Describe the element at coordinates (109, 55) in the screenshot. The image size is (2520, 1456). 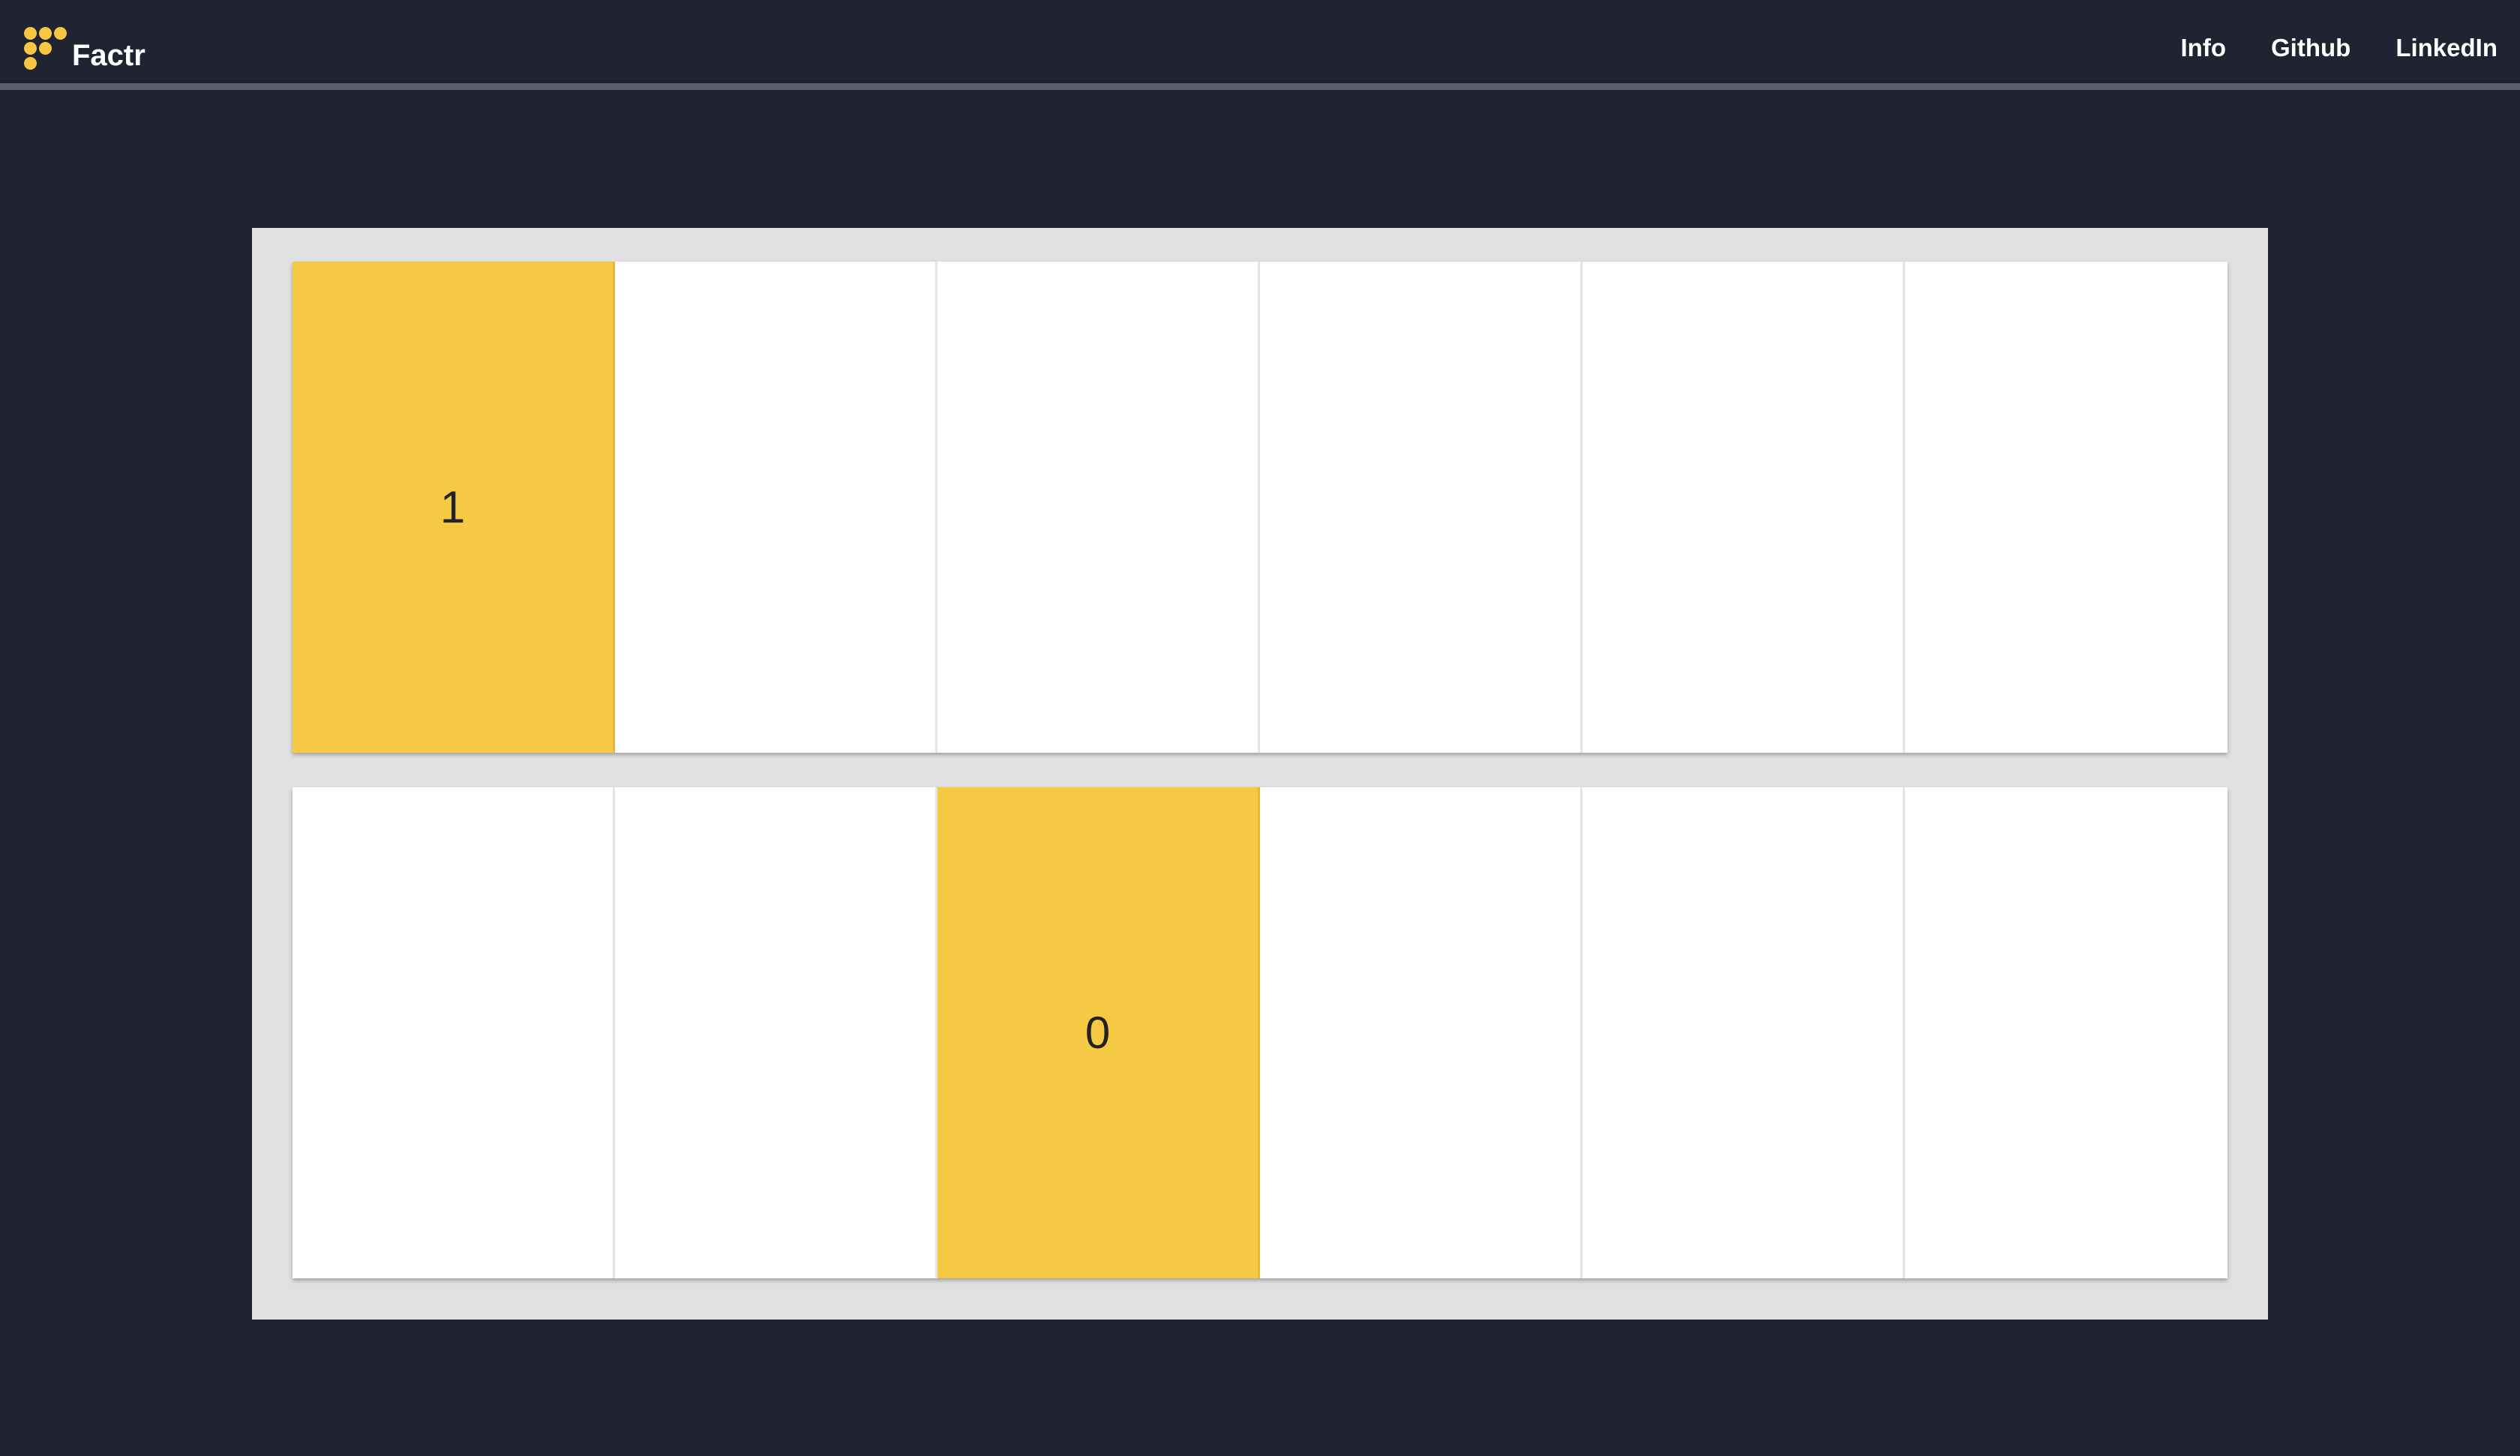
I see `brand-name: Factr` at that location.